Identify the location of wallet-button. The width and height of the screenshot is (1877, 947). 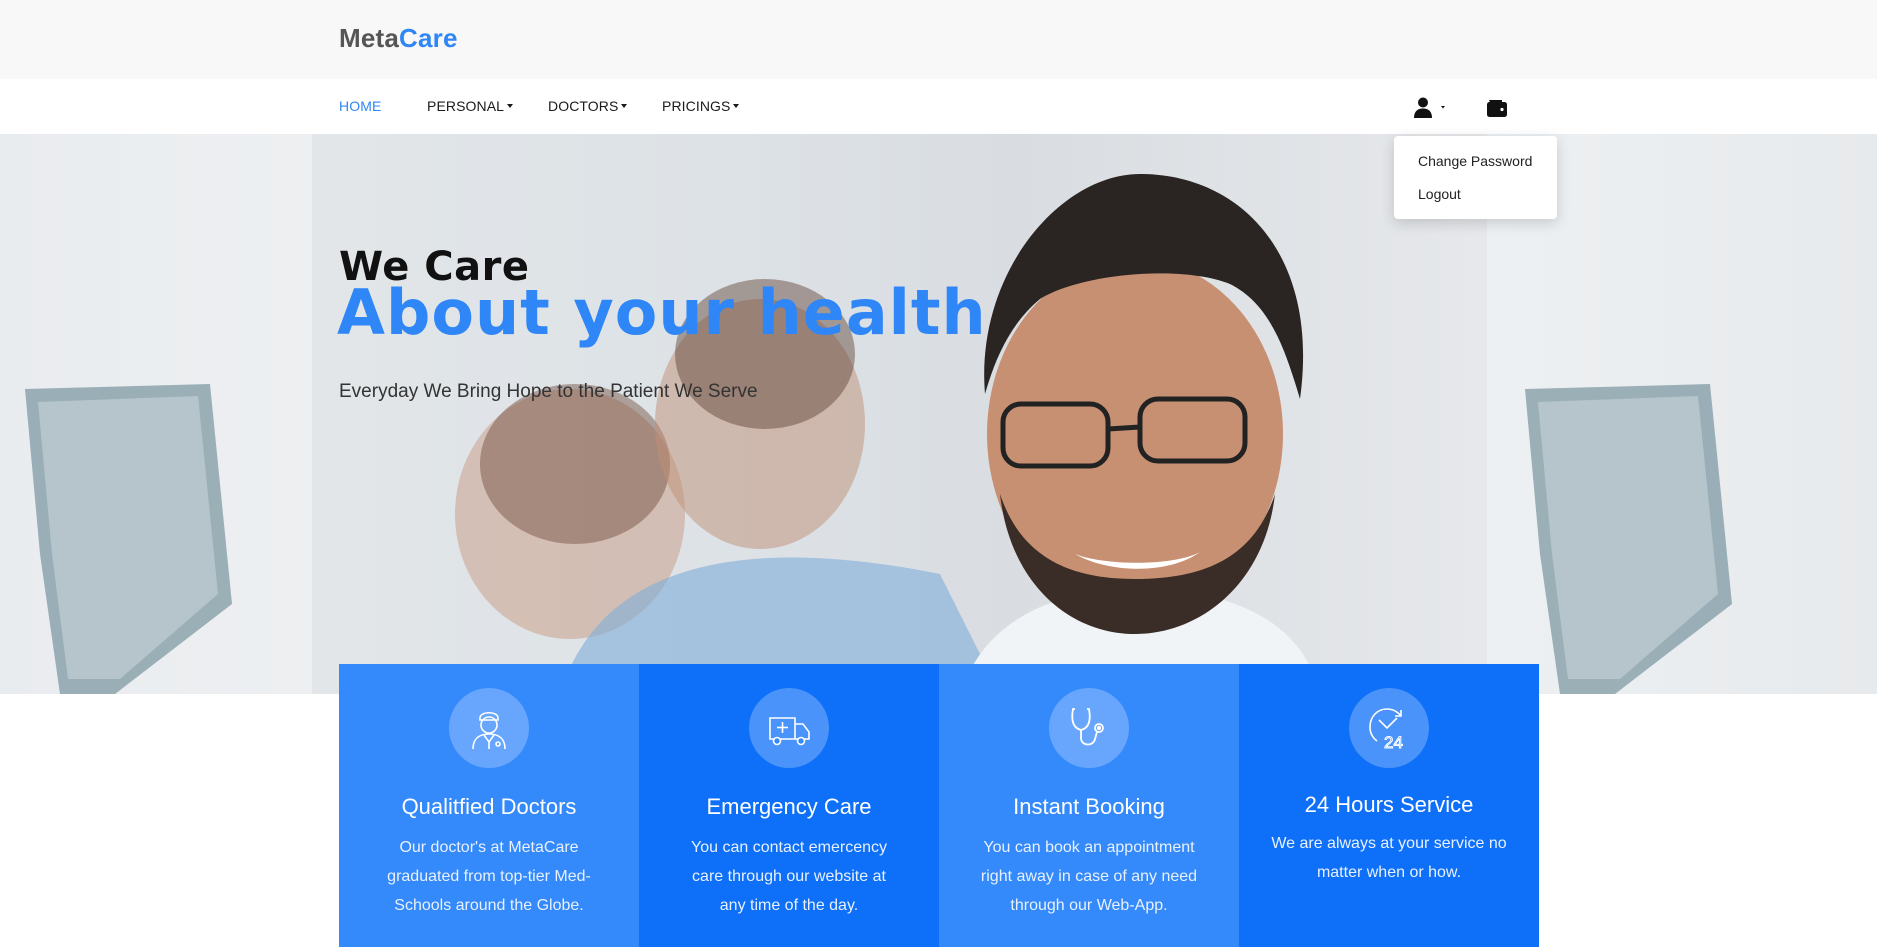
(1497, 108).